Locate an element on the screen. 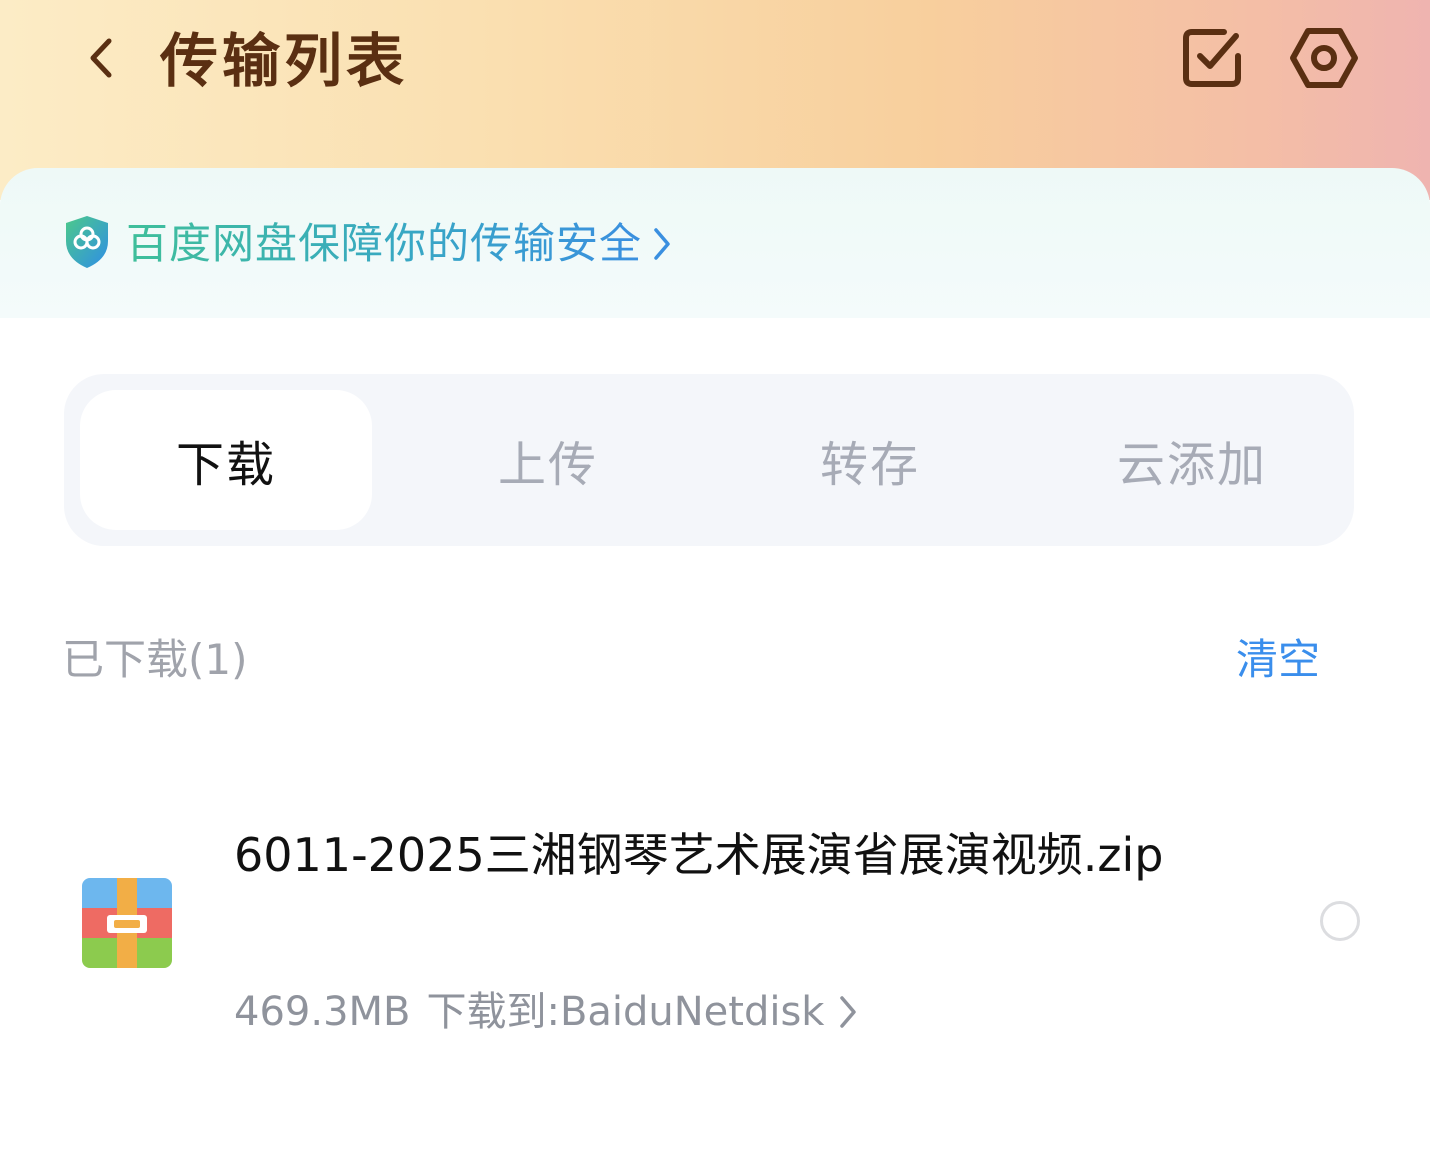 The width and height of the screenshot is (1430, 1166). downloaded-section-label: 已下载(1) is located at coordinates (155, 659).